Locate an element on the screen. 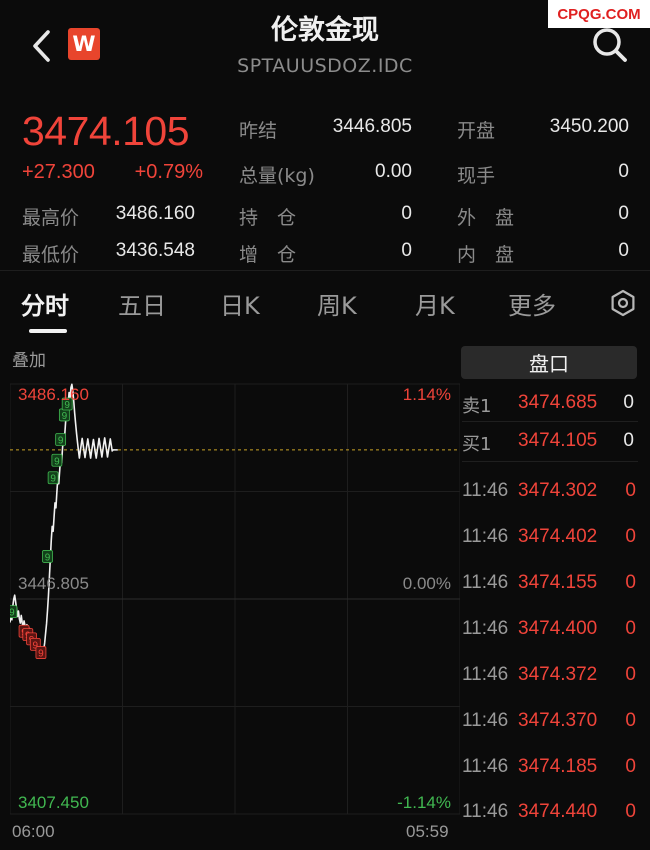 This screenshot has height=850, width=650. ask-volume: 0 is located at coordinates (628, 402).